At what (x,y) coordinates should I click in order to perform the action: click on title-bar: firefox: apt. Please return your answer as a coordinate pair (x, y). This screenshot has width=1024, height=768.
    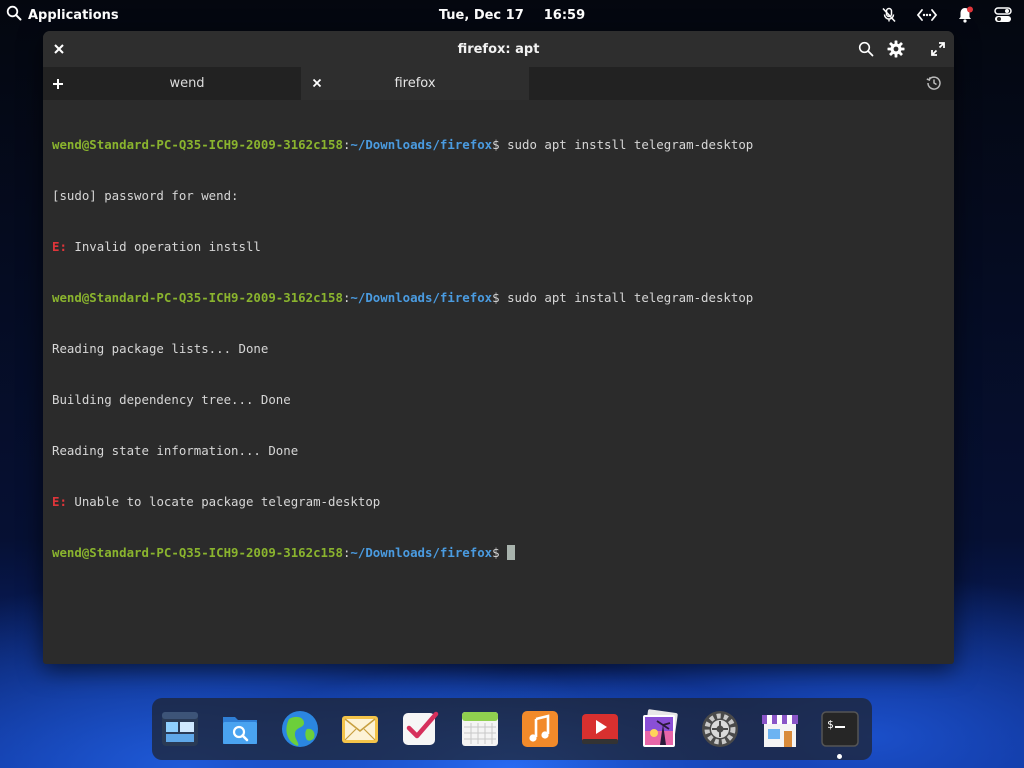
    Looking at the image, I should click on (498, 49).